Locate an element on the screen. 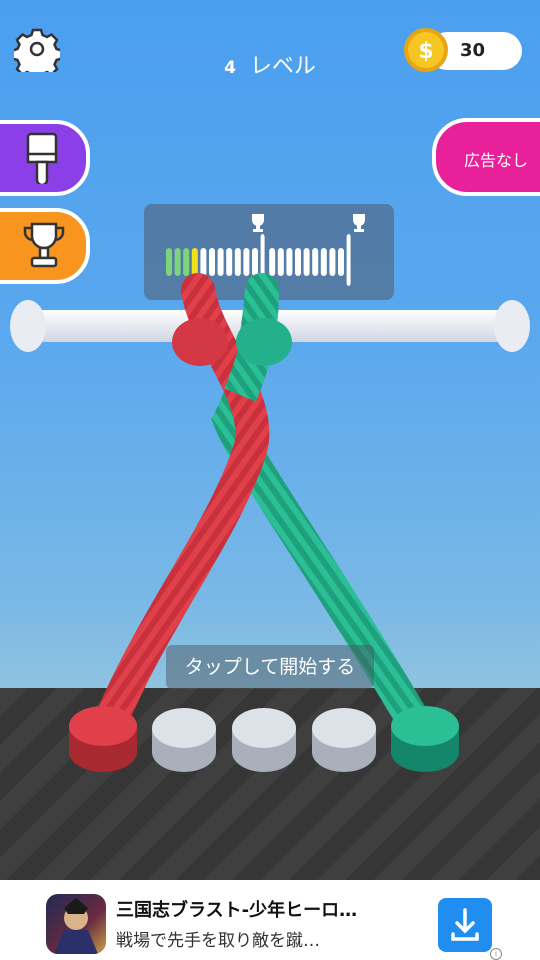 The height and width of the screenshot is (960, 540). progress-track is located at coordinates (265, 250).